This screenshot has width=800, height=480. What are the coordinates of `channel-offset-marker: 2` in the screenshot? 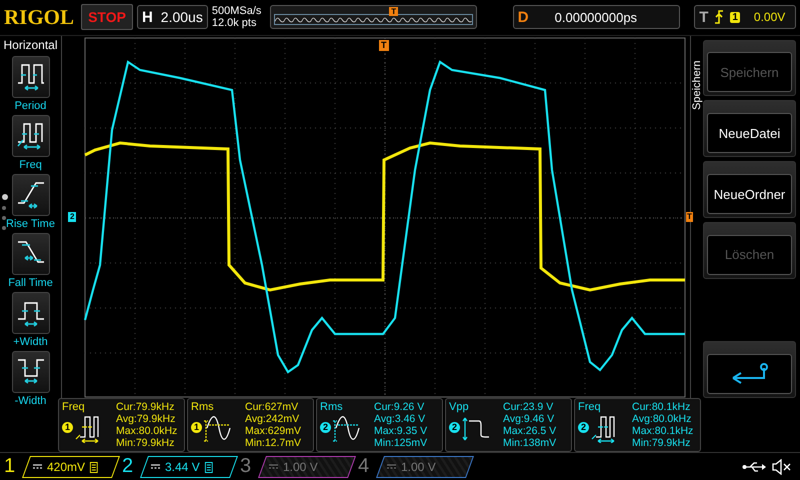 It's located at (72, 217).